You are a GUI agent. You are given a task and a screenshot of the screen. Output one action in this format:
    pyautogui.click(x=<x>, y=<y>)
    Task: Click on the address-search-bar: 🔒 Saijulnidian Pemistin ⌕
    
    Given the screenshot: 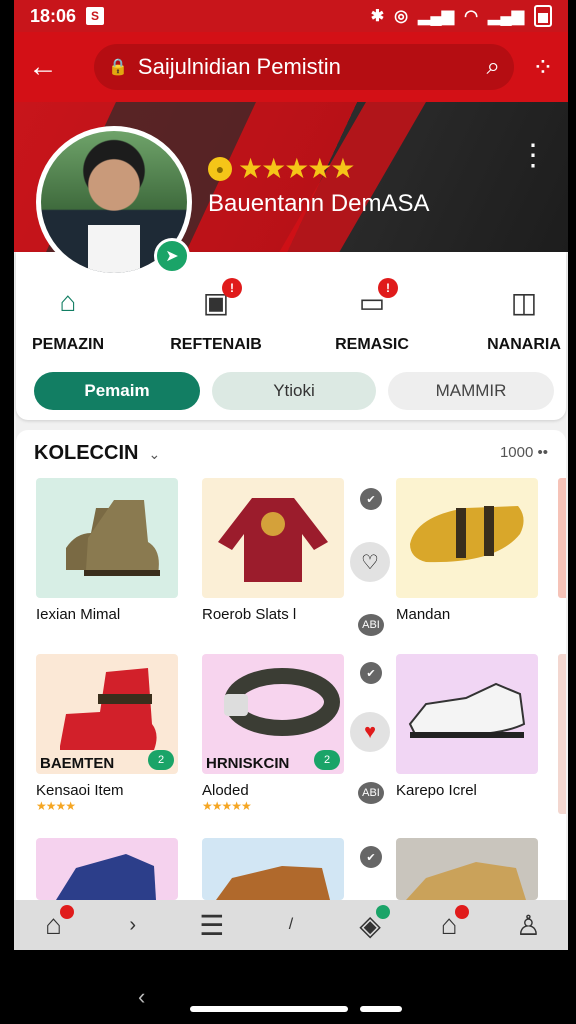 What is the action you would take?
    pyautogui.click(x=304, y=67)
    